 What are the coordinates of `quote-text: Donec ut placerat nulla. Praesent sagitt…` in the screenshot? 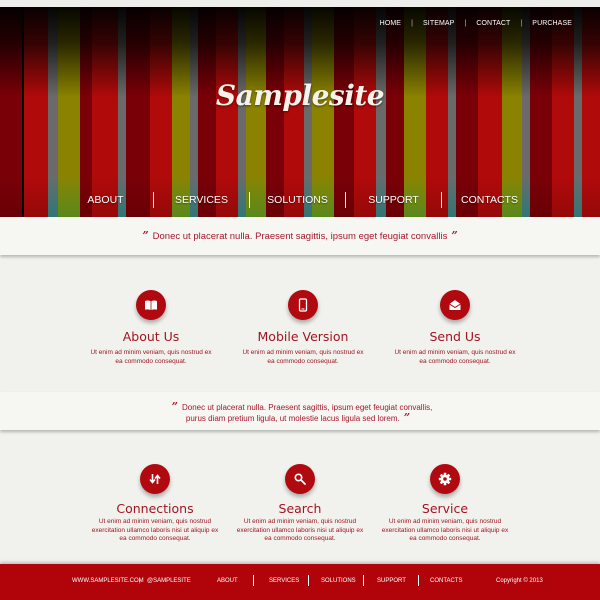 It's located at (300, 236).